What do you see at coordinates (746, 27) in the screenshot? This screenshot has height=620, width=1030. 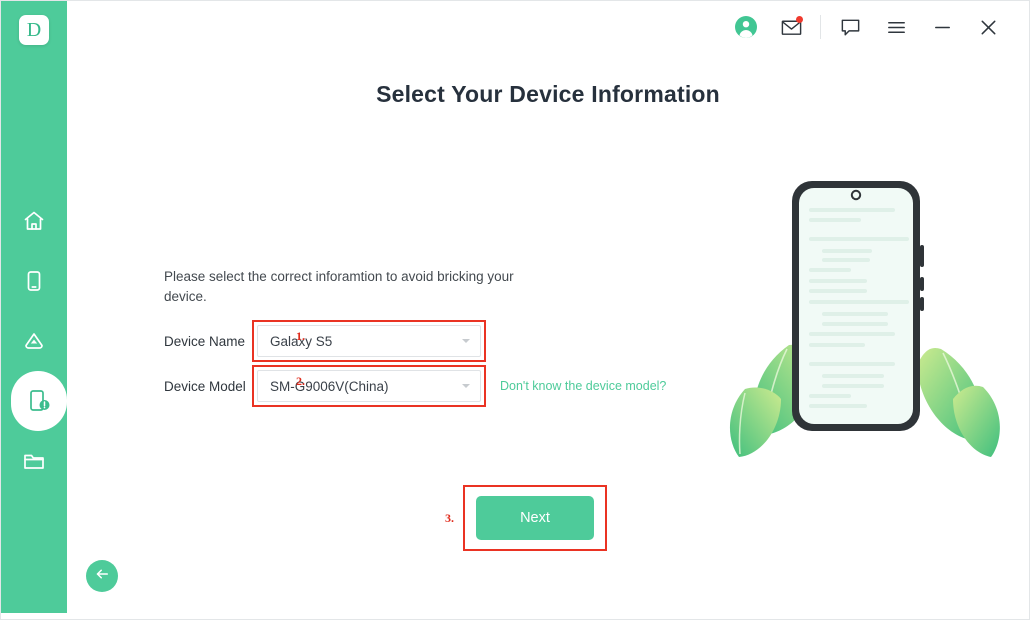 I see `account-avatar-icon` at bounding box center [746, 27].